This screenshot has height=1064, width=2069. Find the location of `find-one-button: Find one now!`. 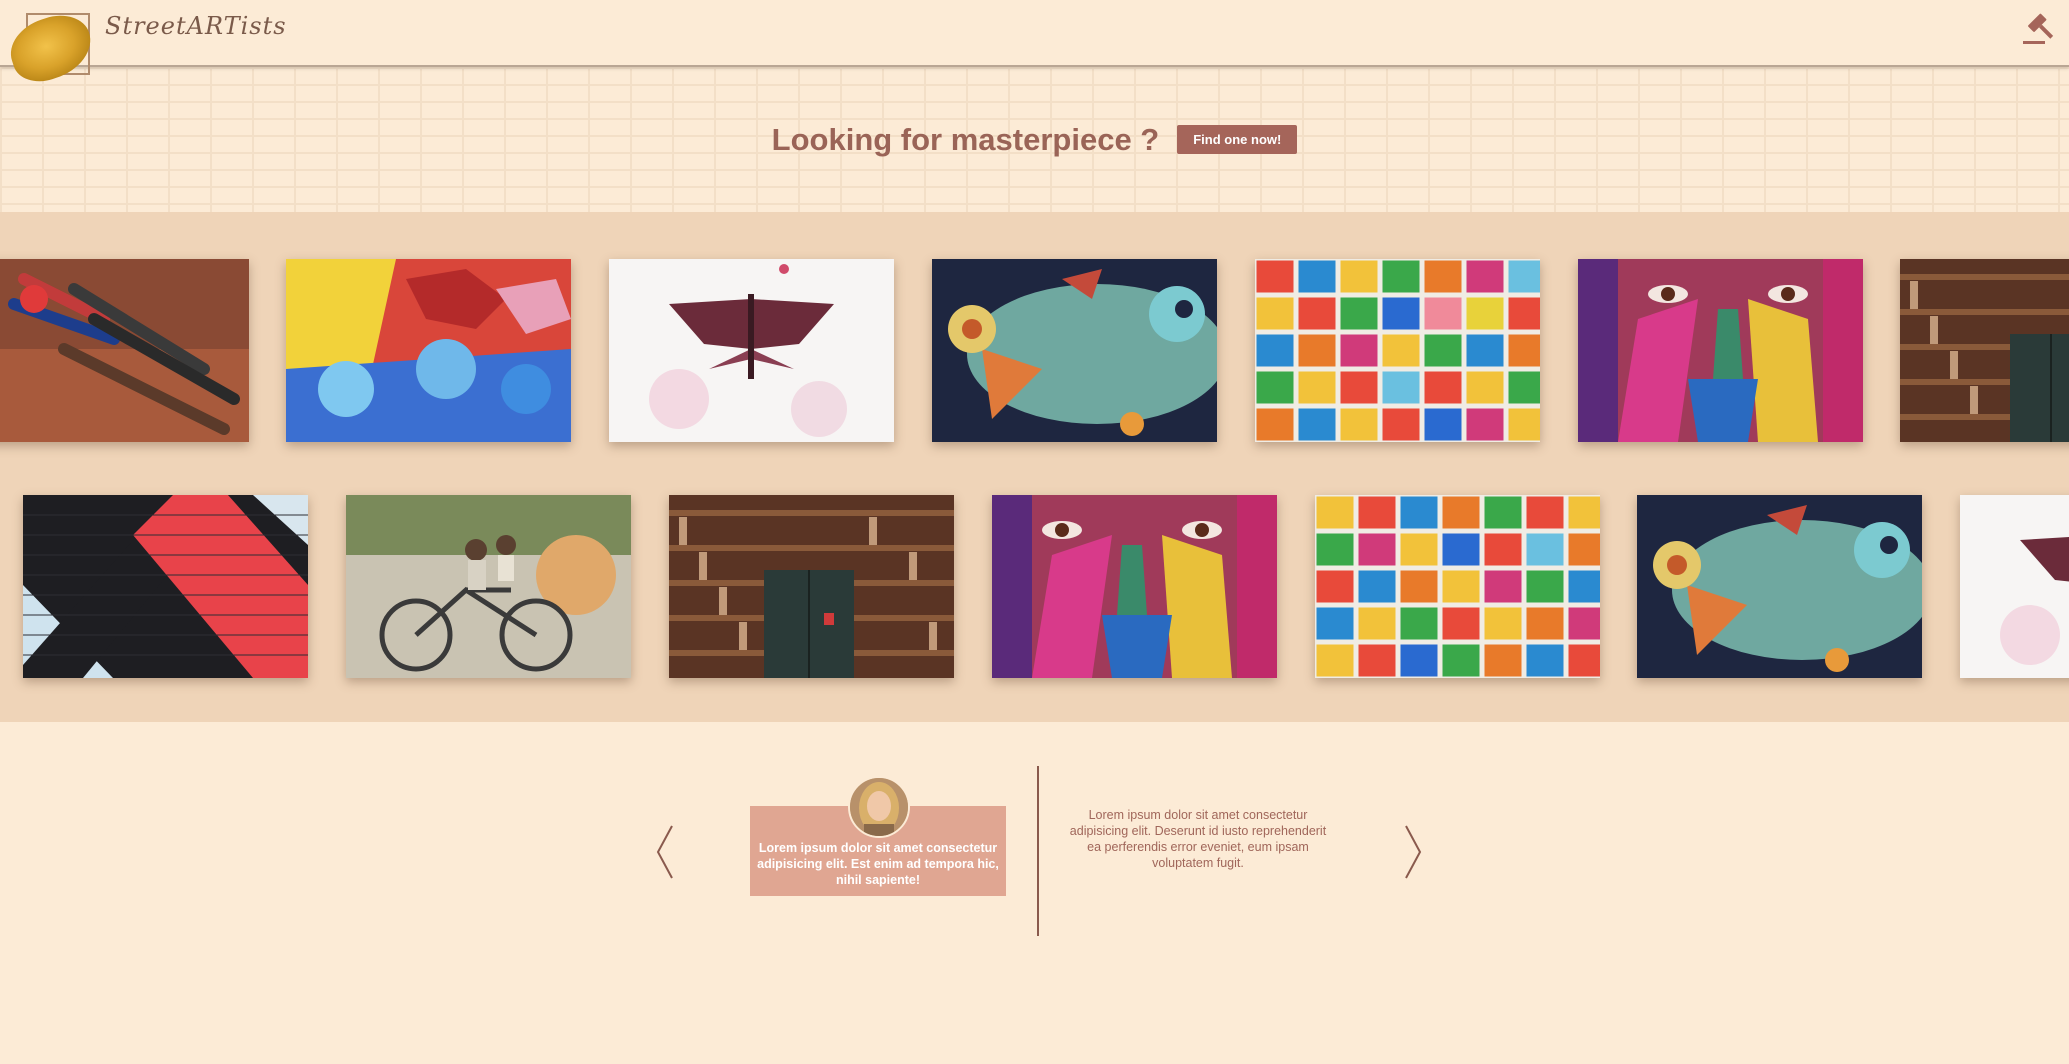

find-one-button: Find one now! is located at coordinates (1237, 139).